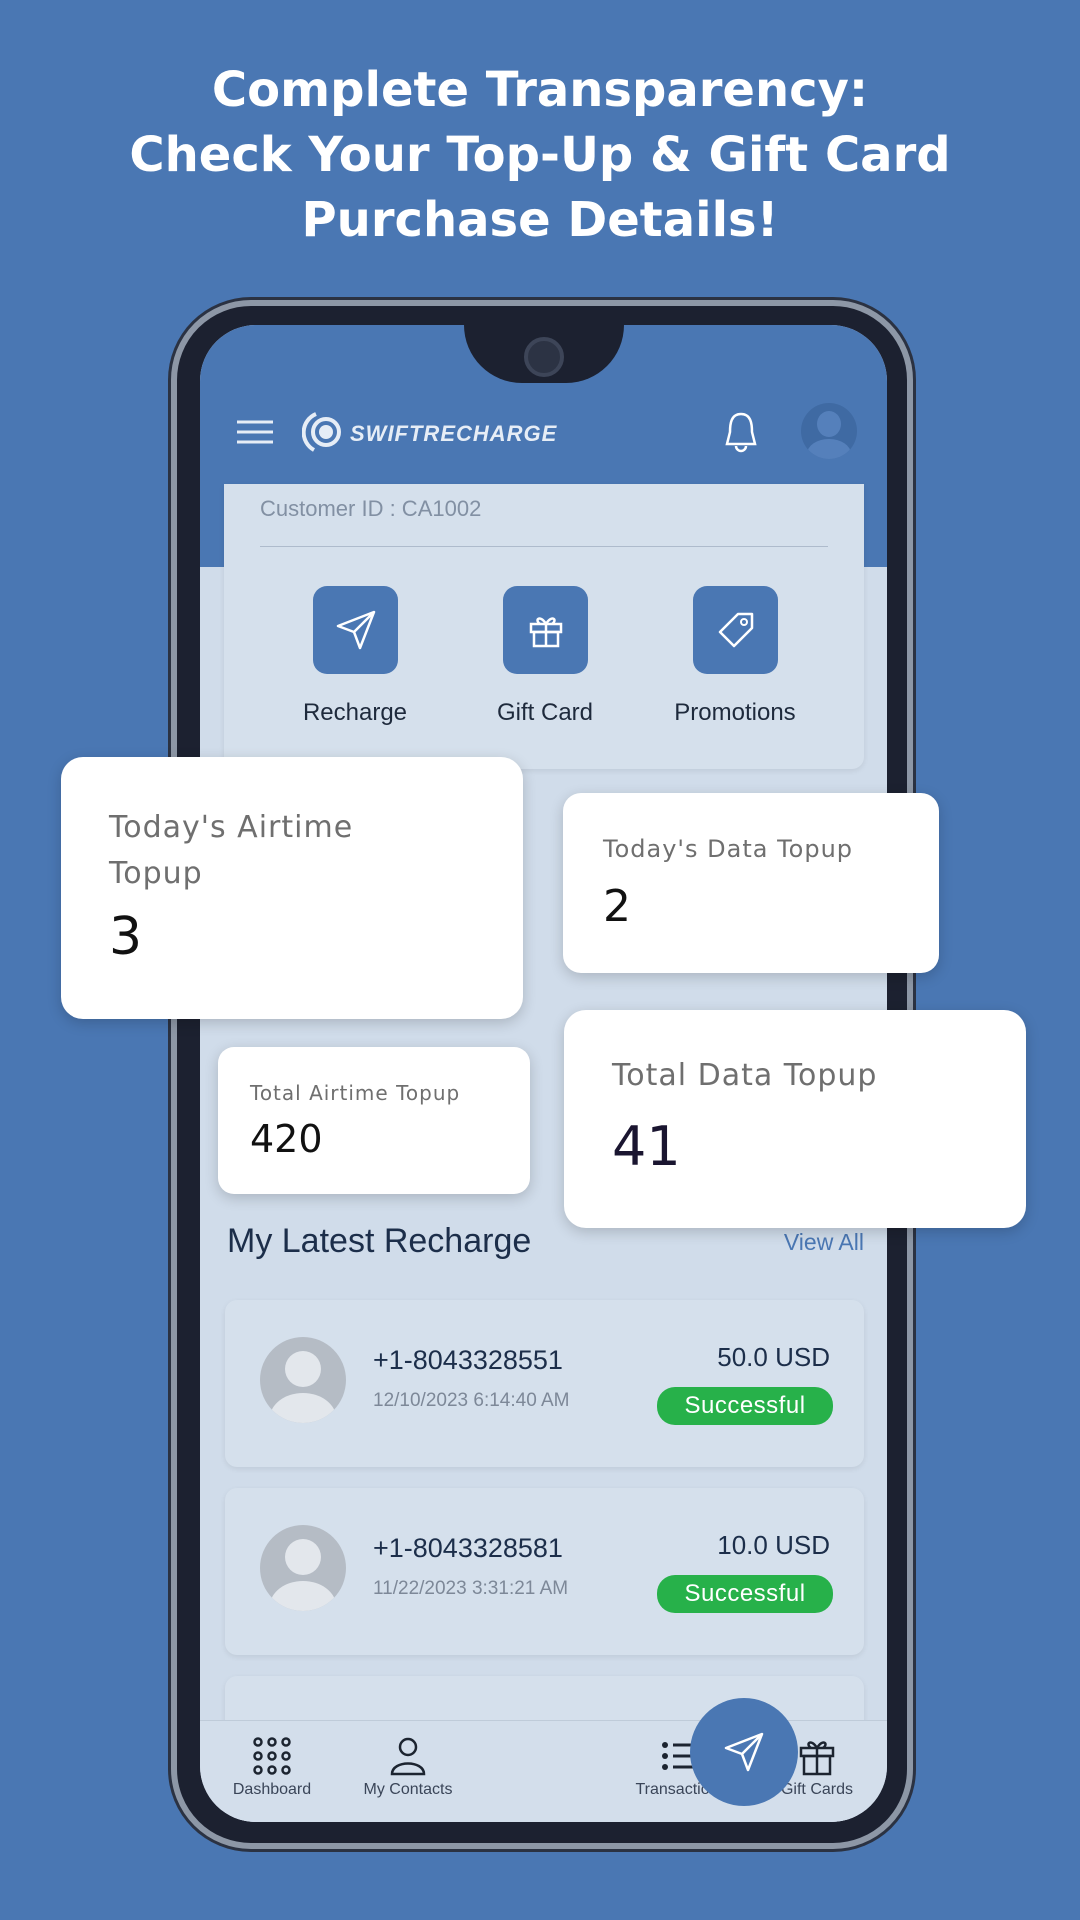  Describe the element at coordinates (751, 883) in the screenshot. I see `stat-card-today-data: Today's Data Topup 2` at that location.